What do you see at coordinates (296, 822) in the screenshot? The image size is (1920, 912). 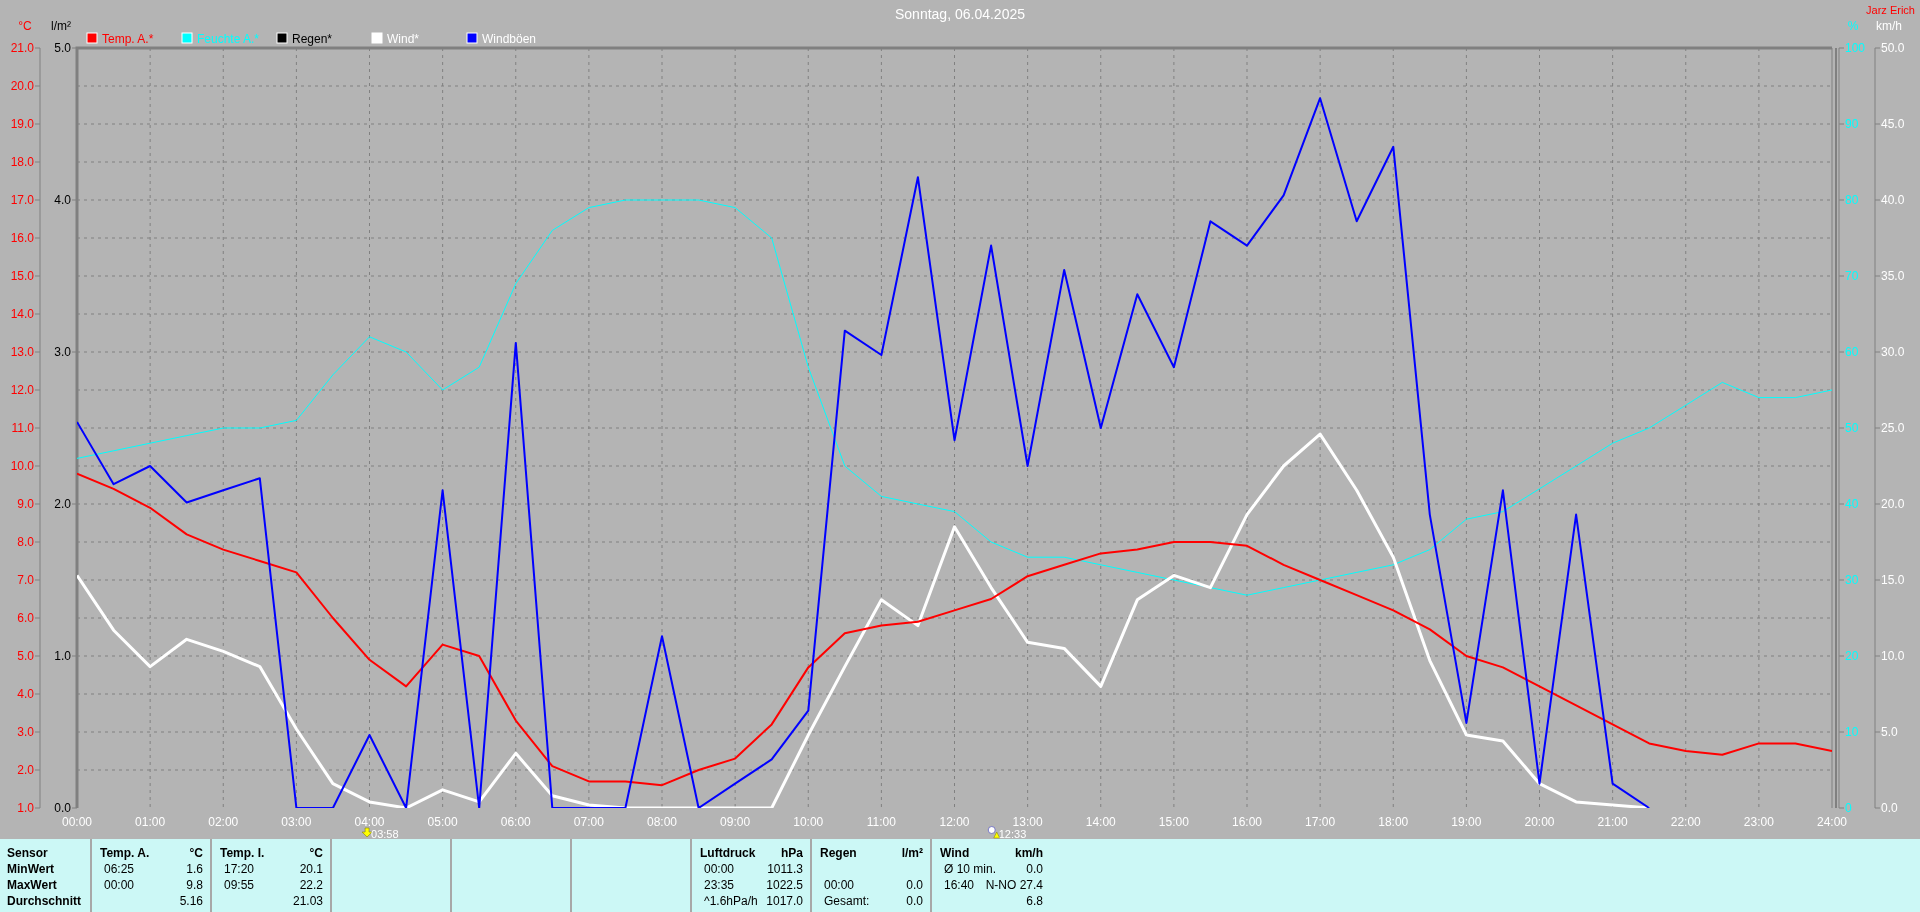 I see `time-label: 03:00` at bounding box center [296, 822].